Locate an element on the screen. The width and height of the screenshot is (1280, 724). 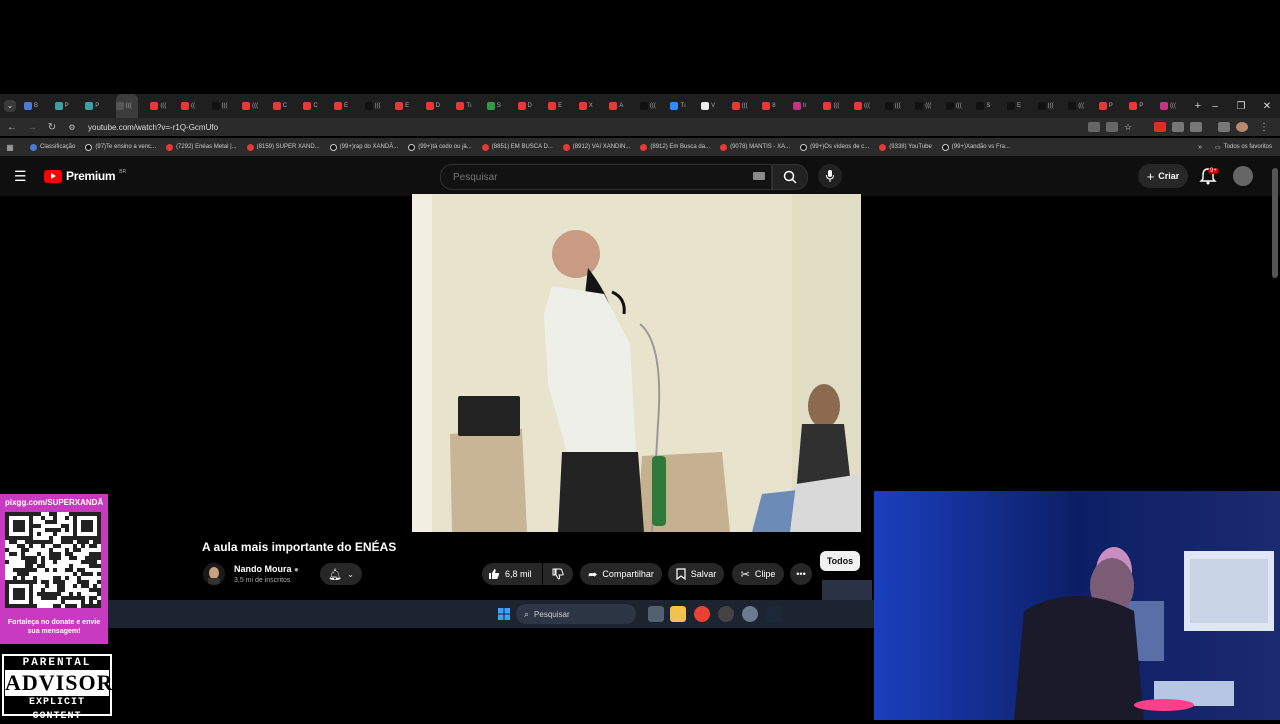
browser-tab: X is located at coordinates (587, 106).